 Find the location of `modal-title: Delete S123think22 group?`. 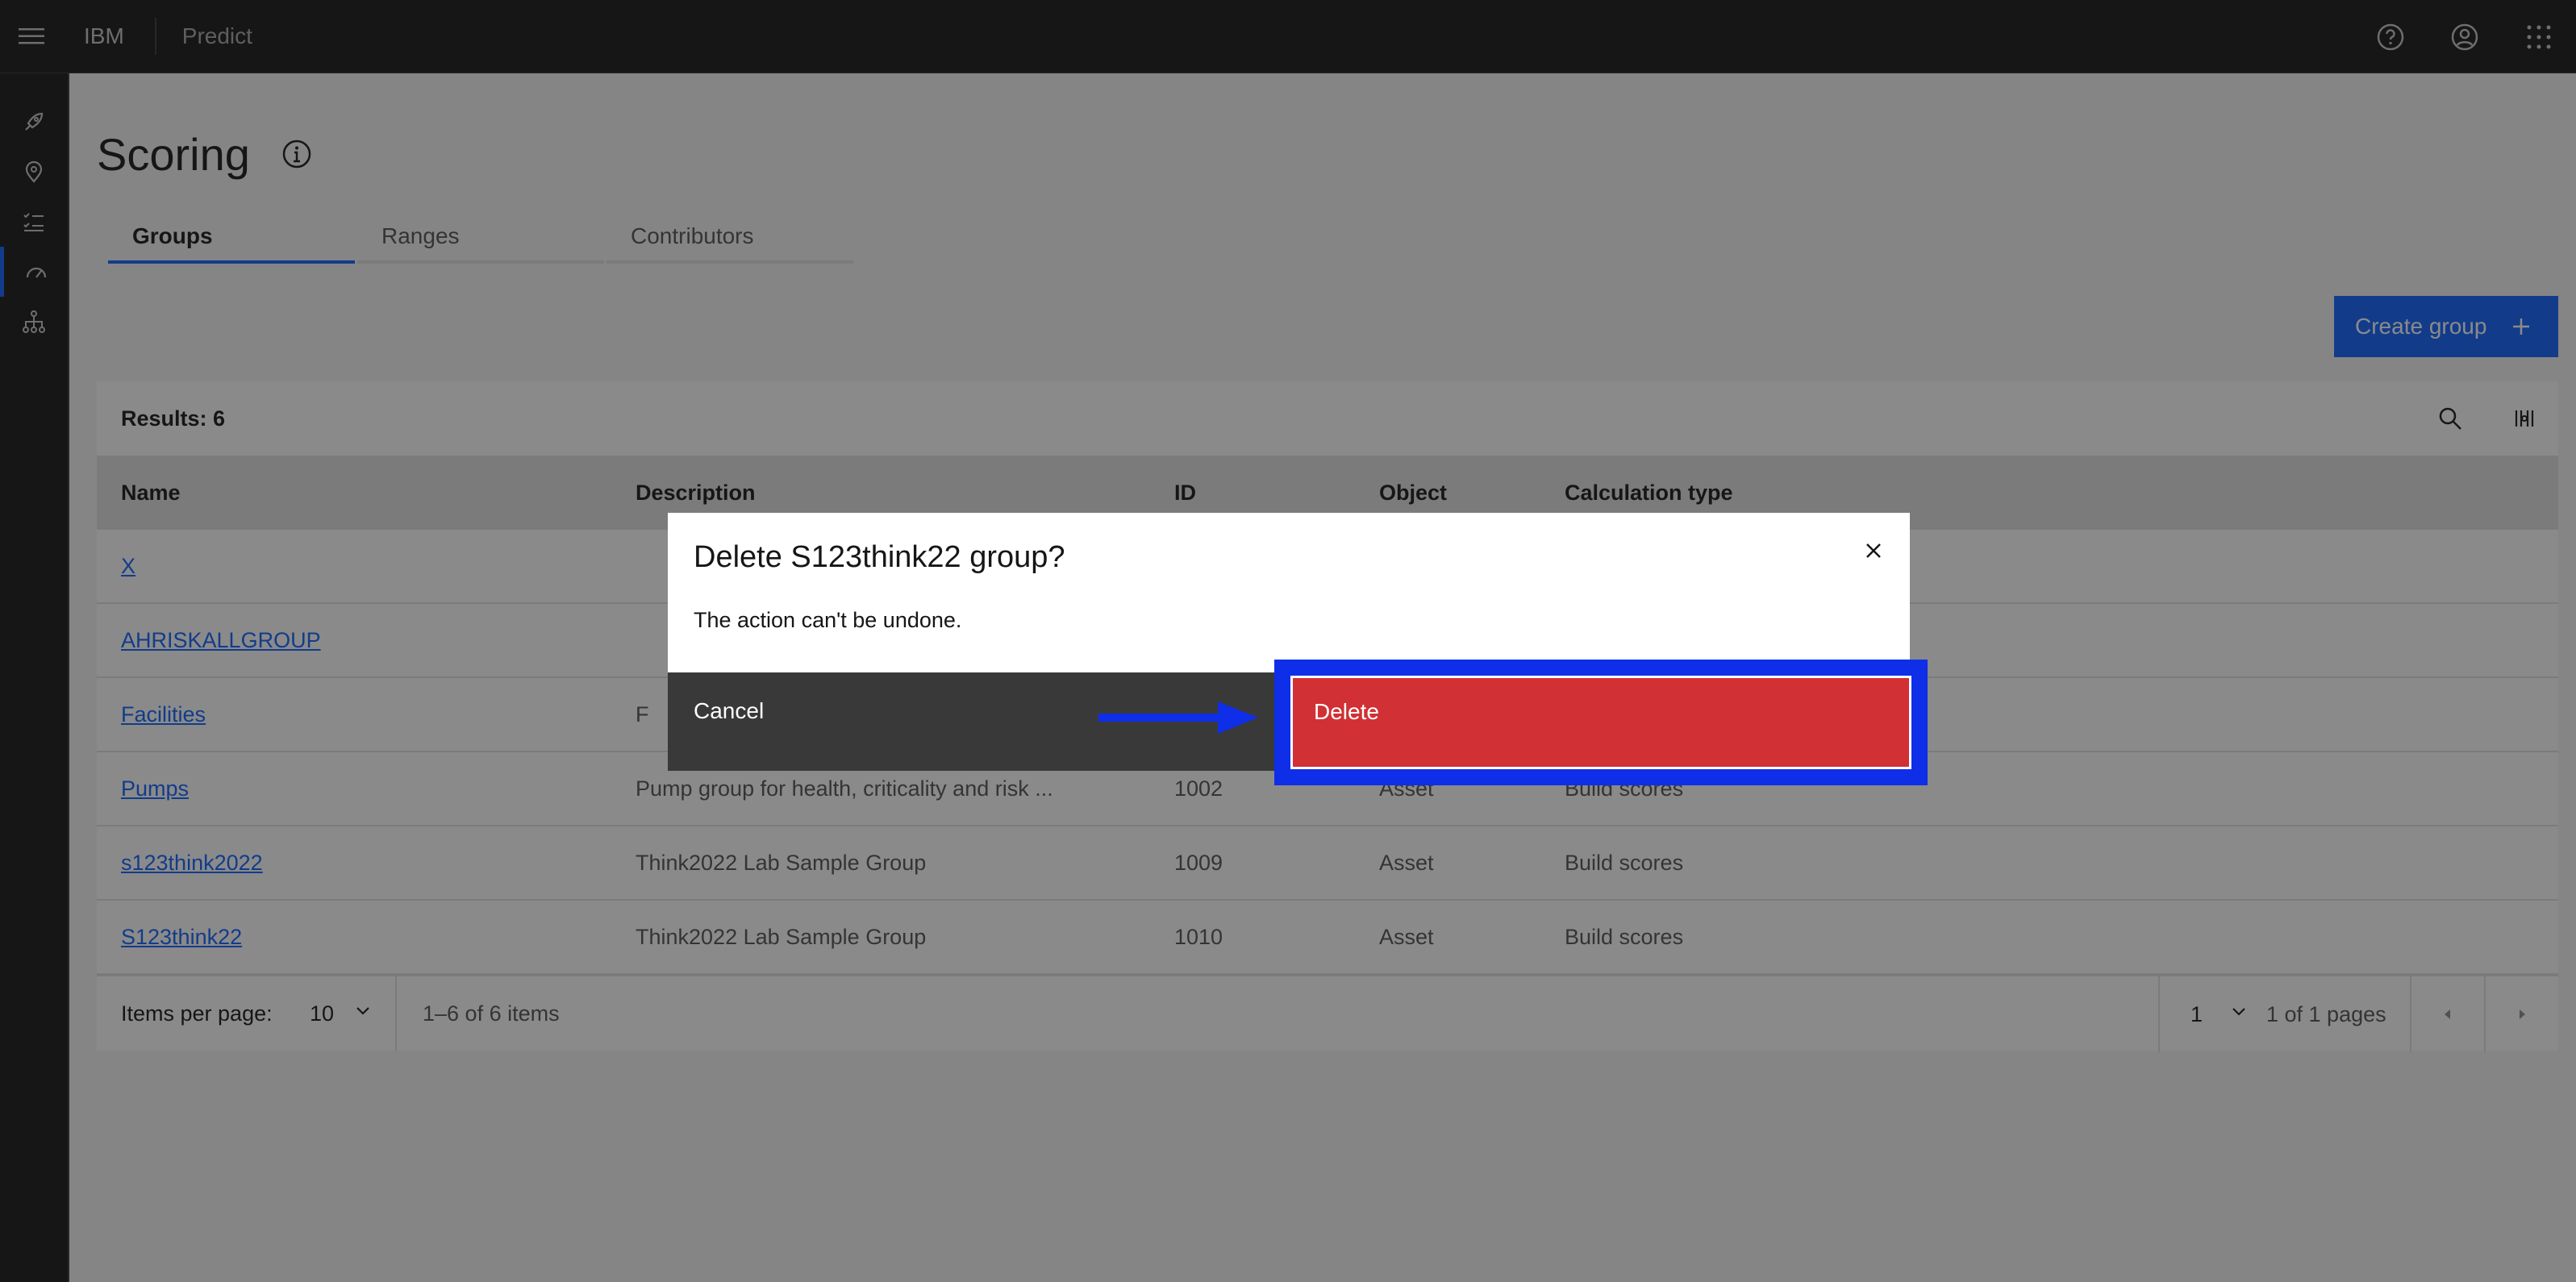

modal-title: Delete S123think22 group? is located at coordinates (879, 557).